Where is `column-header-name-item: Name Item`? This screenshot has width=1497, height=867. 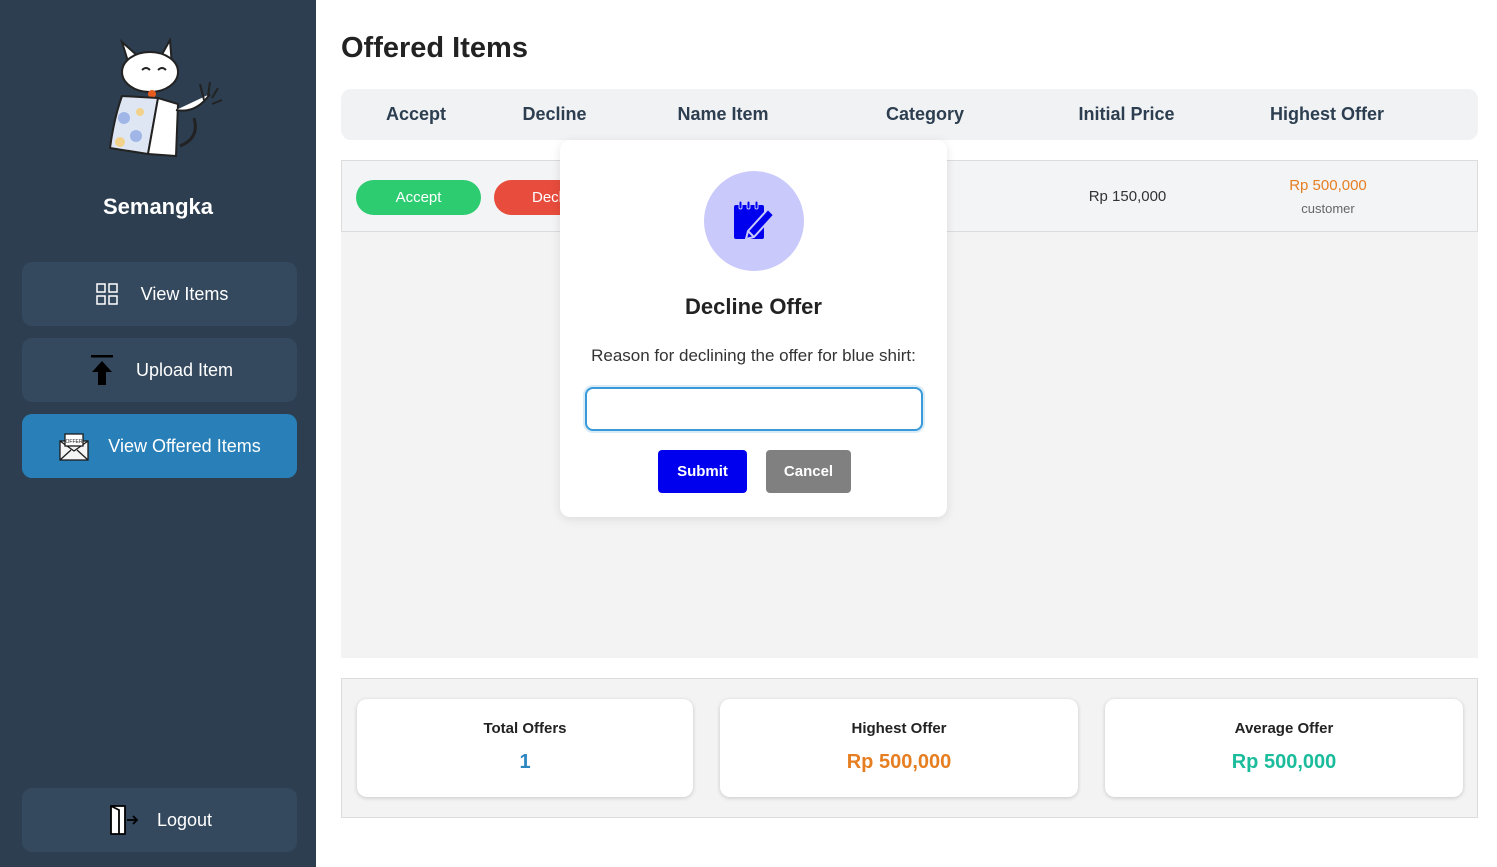 column-header-name-item: Name Item is located at coordinates (723, 114).